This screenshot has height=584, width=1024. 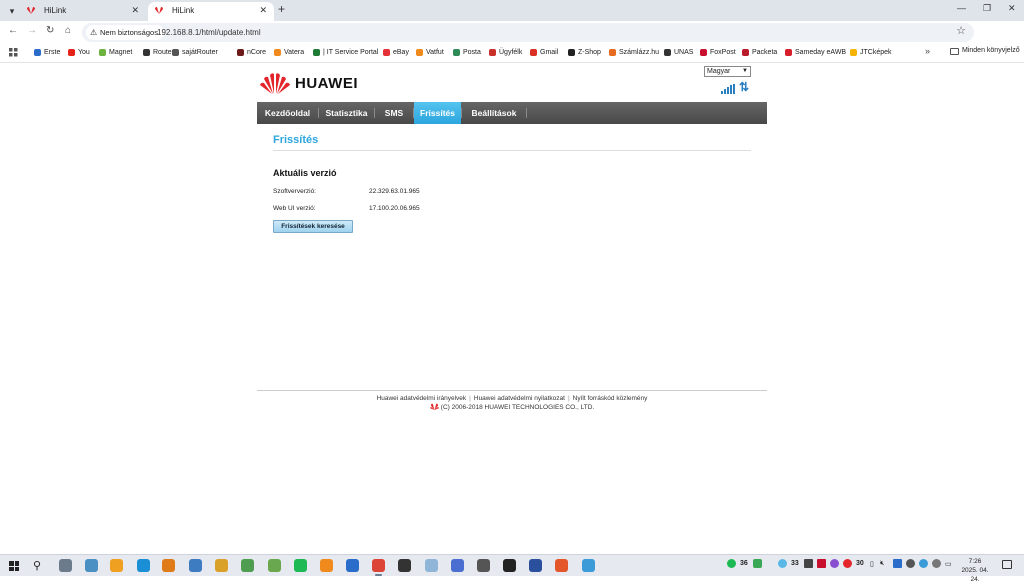 What do you see at coordinates (584, 52) in the screenshot?
I see `bookmark-item: Z-Shop` at bounding box center [584, 52].